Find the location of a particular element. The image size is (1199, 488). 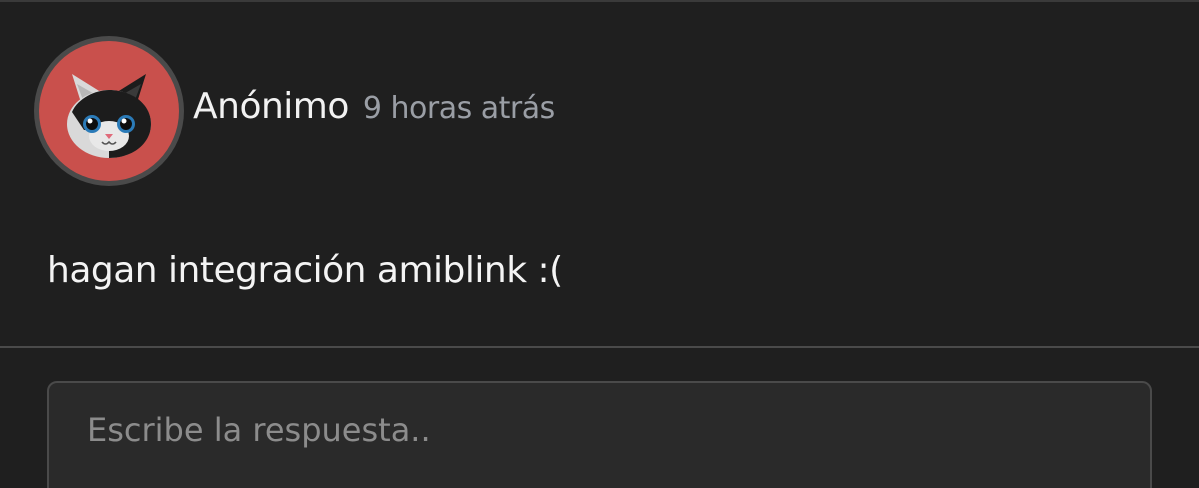

comment-timestamp: 9 horas atrás is located at coordinates (458, 108).